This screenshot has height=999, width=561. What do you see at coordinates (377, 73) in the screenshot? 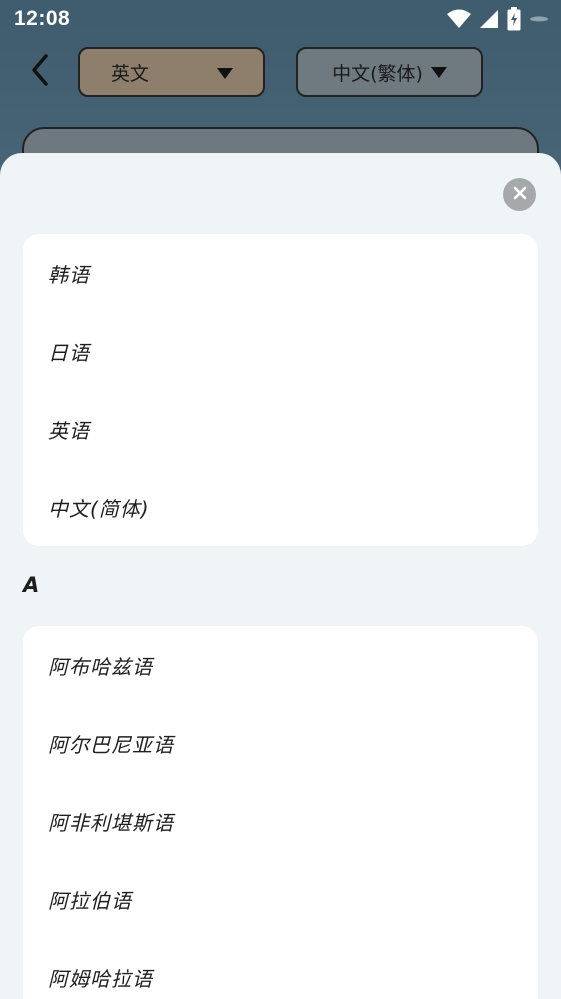
I see `target-language-label: 中文(繁体)` at bounding box center [377, 73].